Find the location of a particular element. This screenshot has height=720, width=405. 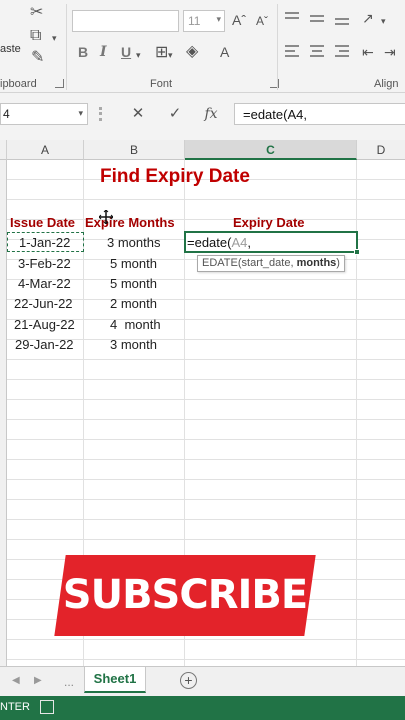

increase-font-icon: Aˆ is located at coordinates (239, 20).